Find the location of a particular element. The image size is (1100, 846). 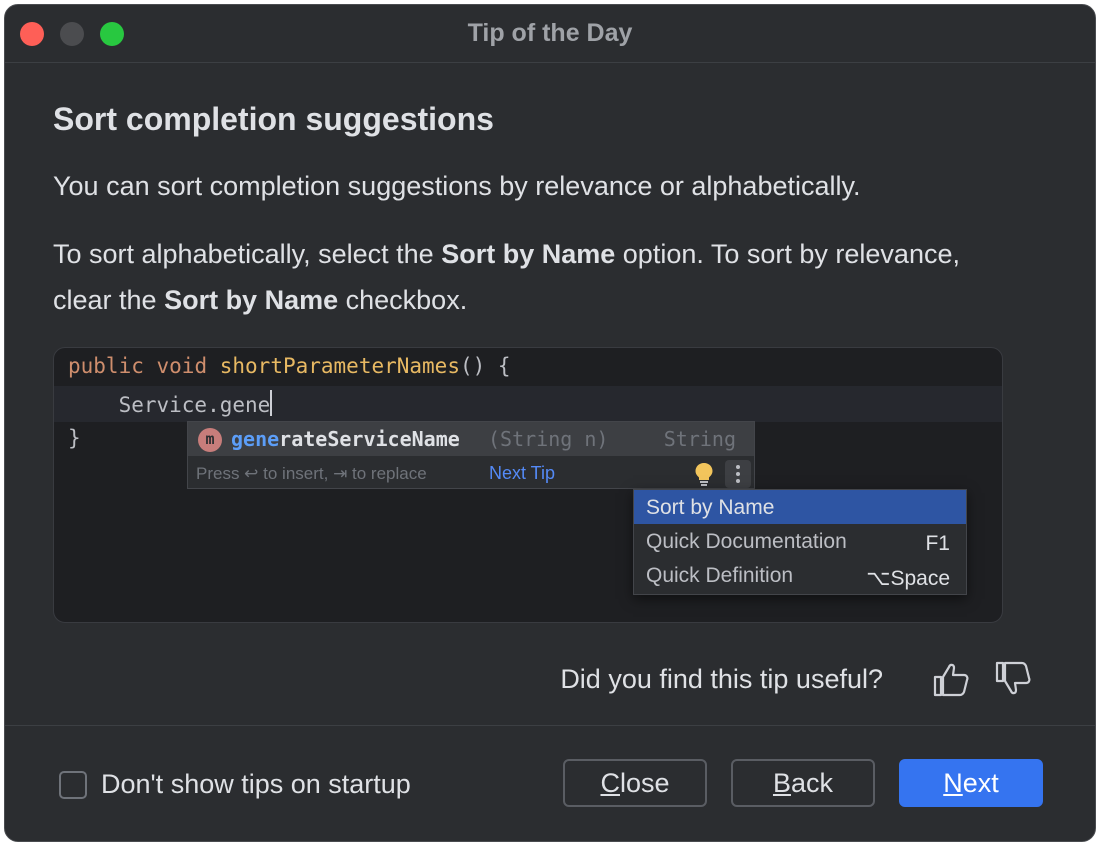

tip-text: To sort alphabetically, select the is located at coordinates (247, 254).